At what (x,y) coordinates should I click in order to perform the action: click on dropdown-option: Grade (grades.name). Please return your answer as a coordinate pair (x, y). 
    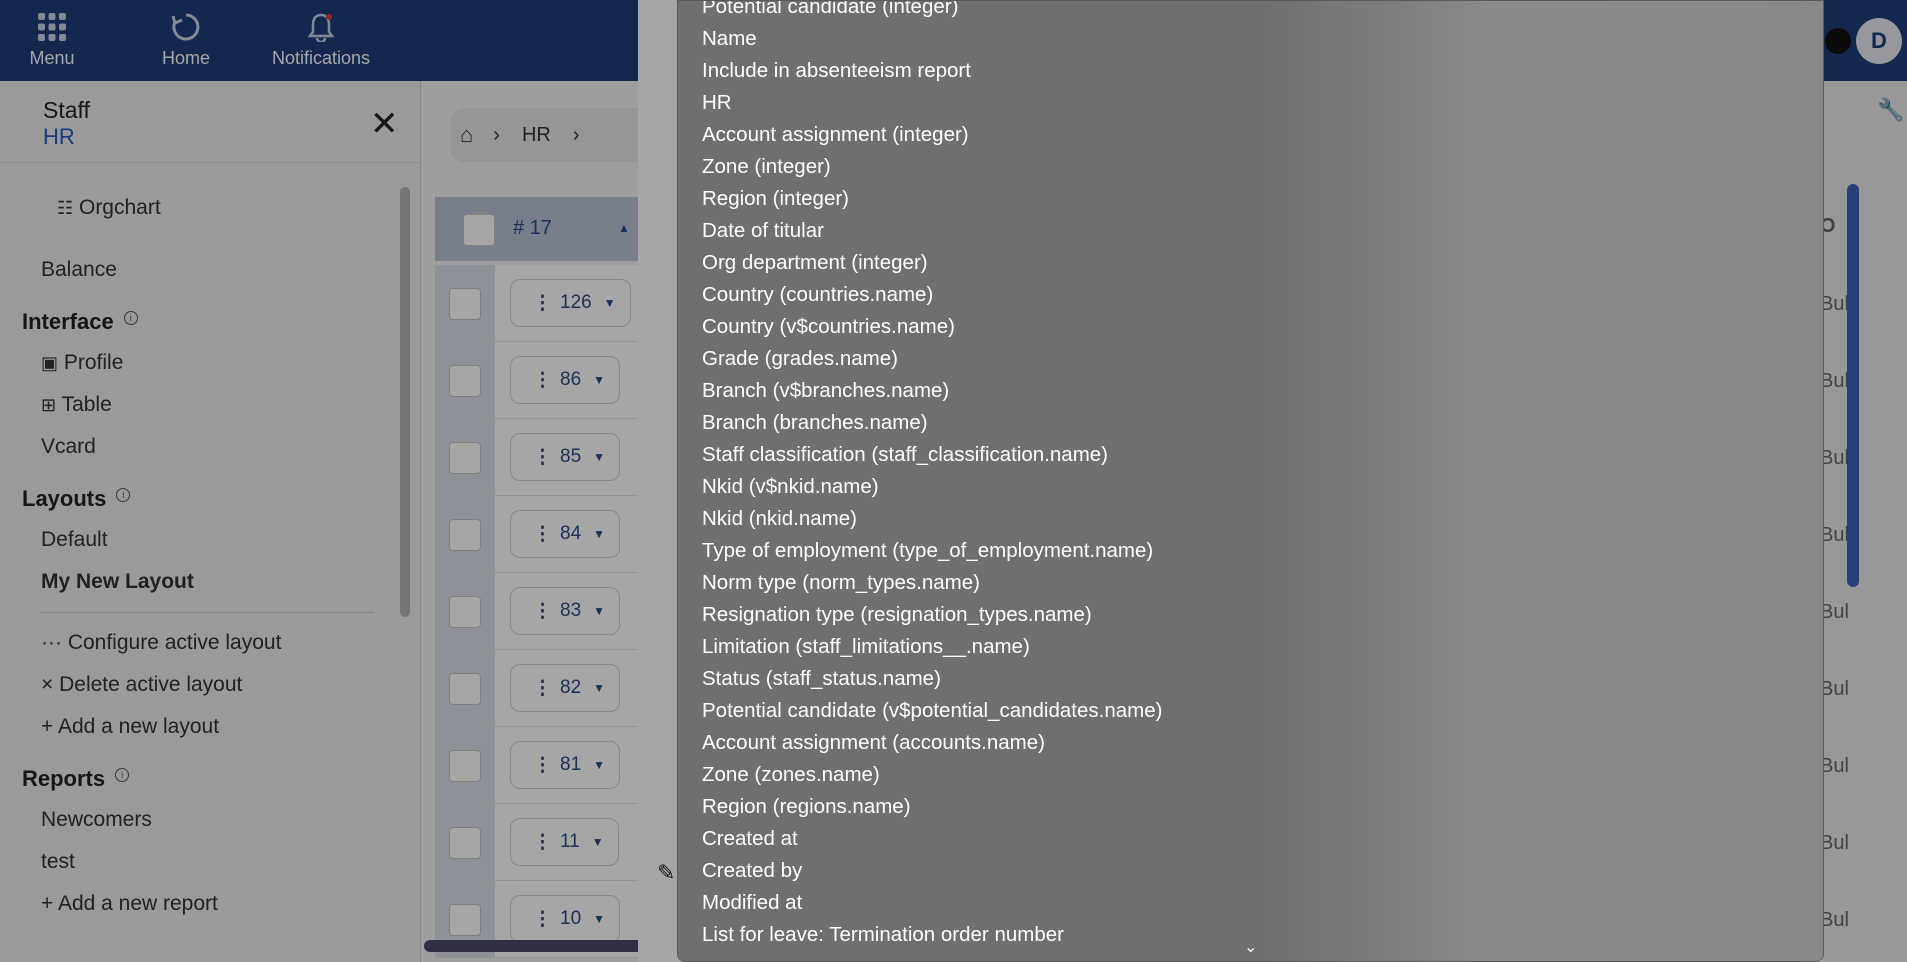
    Looking at the image, I should click on (932, 359).